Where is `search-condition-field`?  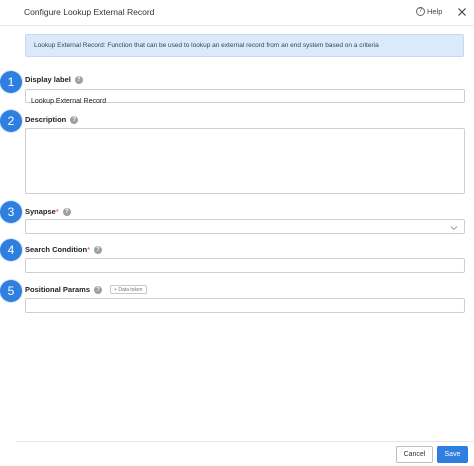 search-condition-field is located at coordinates (245, 267).